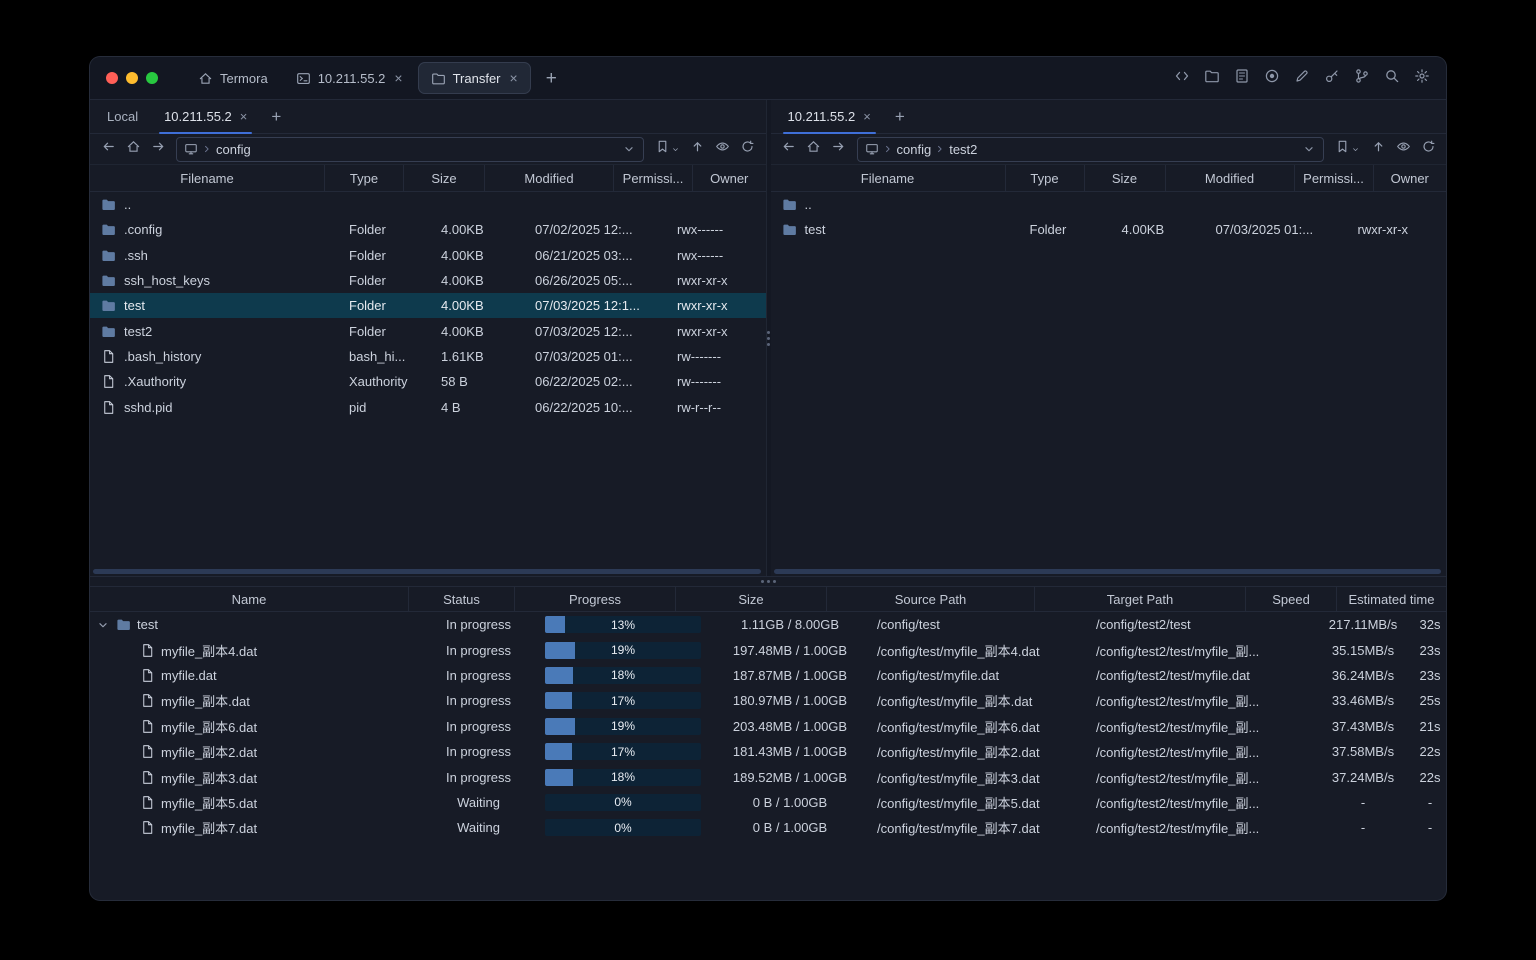 The image size is (1536, 960). What do you see at coordinates (1331, 78) in the screenshot?
I see `key-button` at bounding box center [1331, 78].